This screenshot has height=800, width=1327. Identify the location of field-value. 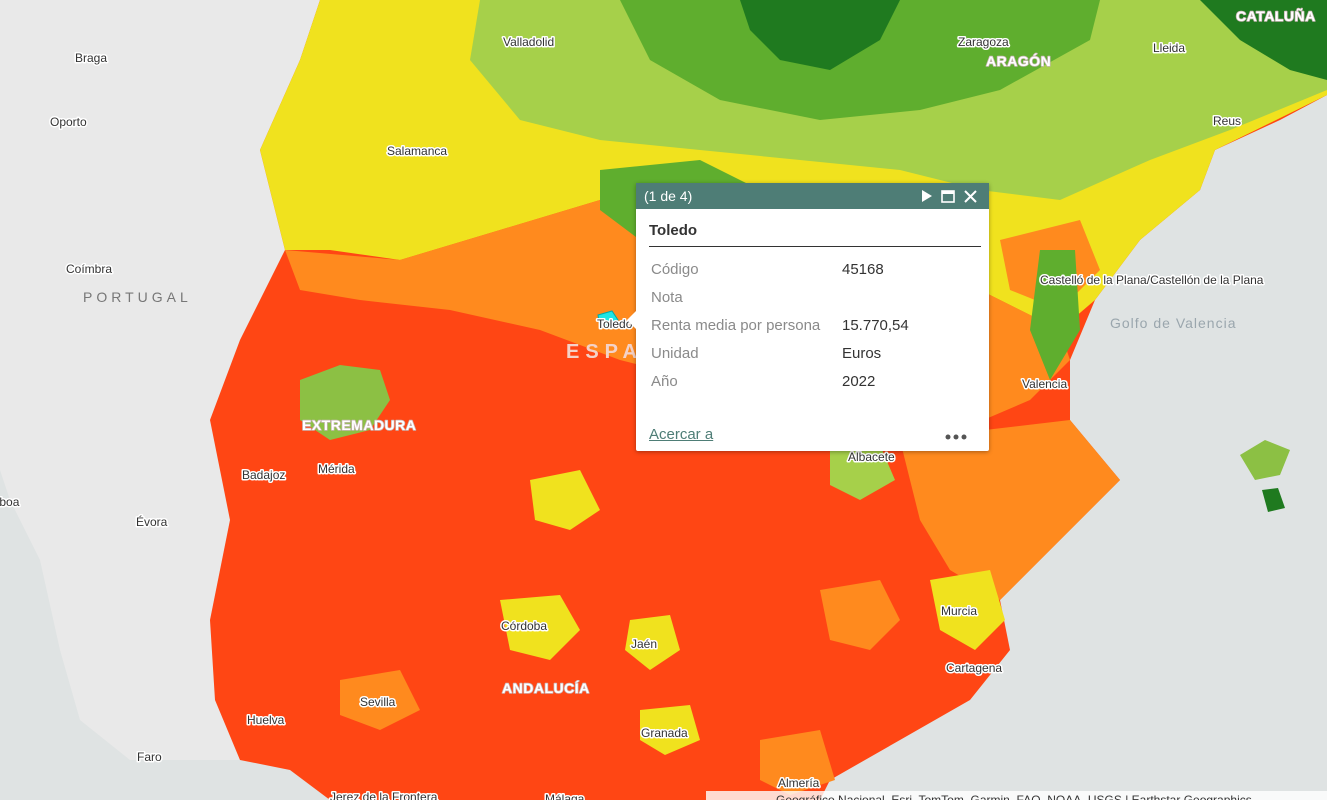
(874, 297).